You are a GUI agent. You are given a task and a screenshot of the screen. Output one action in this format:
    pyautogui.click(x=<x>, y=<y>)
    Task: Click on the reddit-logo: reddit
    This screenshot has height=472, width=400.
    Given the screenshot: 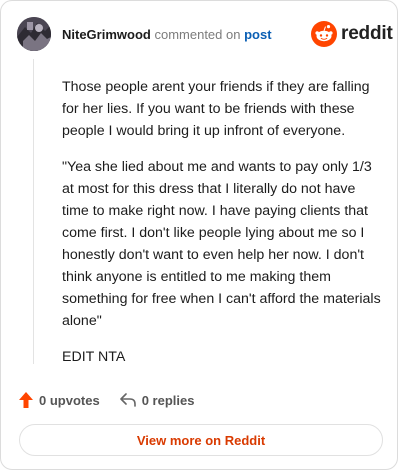 What is the action you would take?
    pyautogui.click(x=352, y=34)
    